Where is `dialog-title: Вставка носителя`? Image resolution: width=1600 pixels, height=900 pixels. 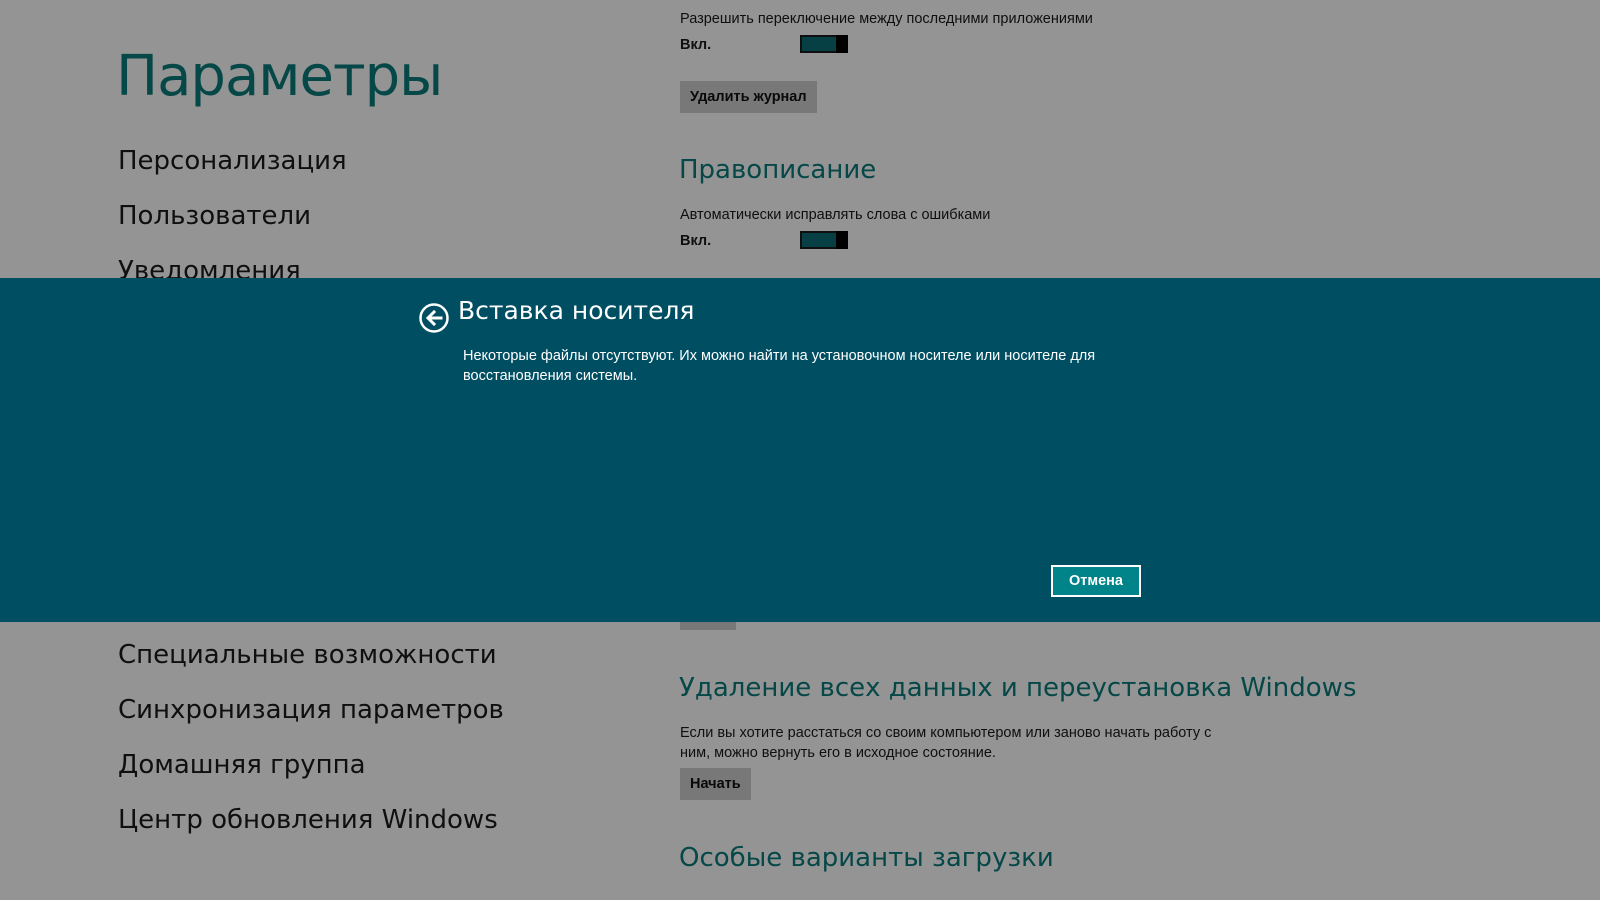
dialog-title: Вставка носителя is located at coordinates (576, 310).